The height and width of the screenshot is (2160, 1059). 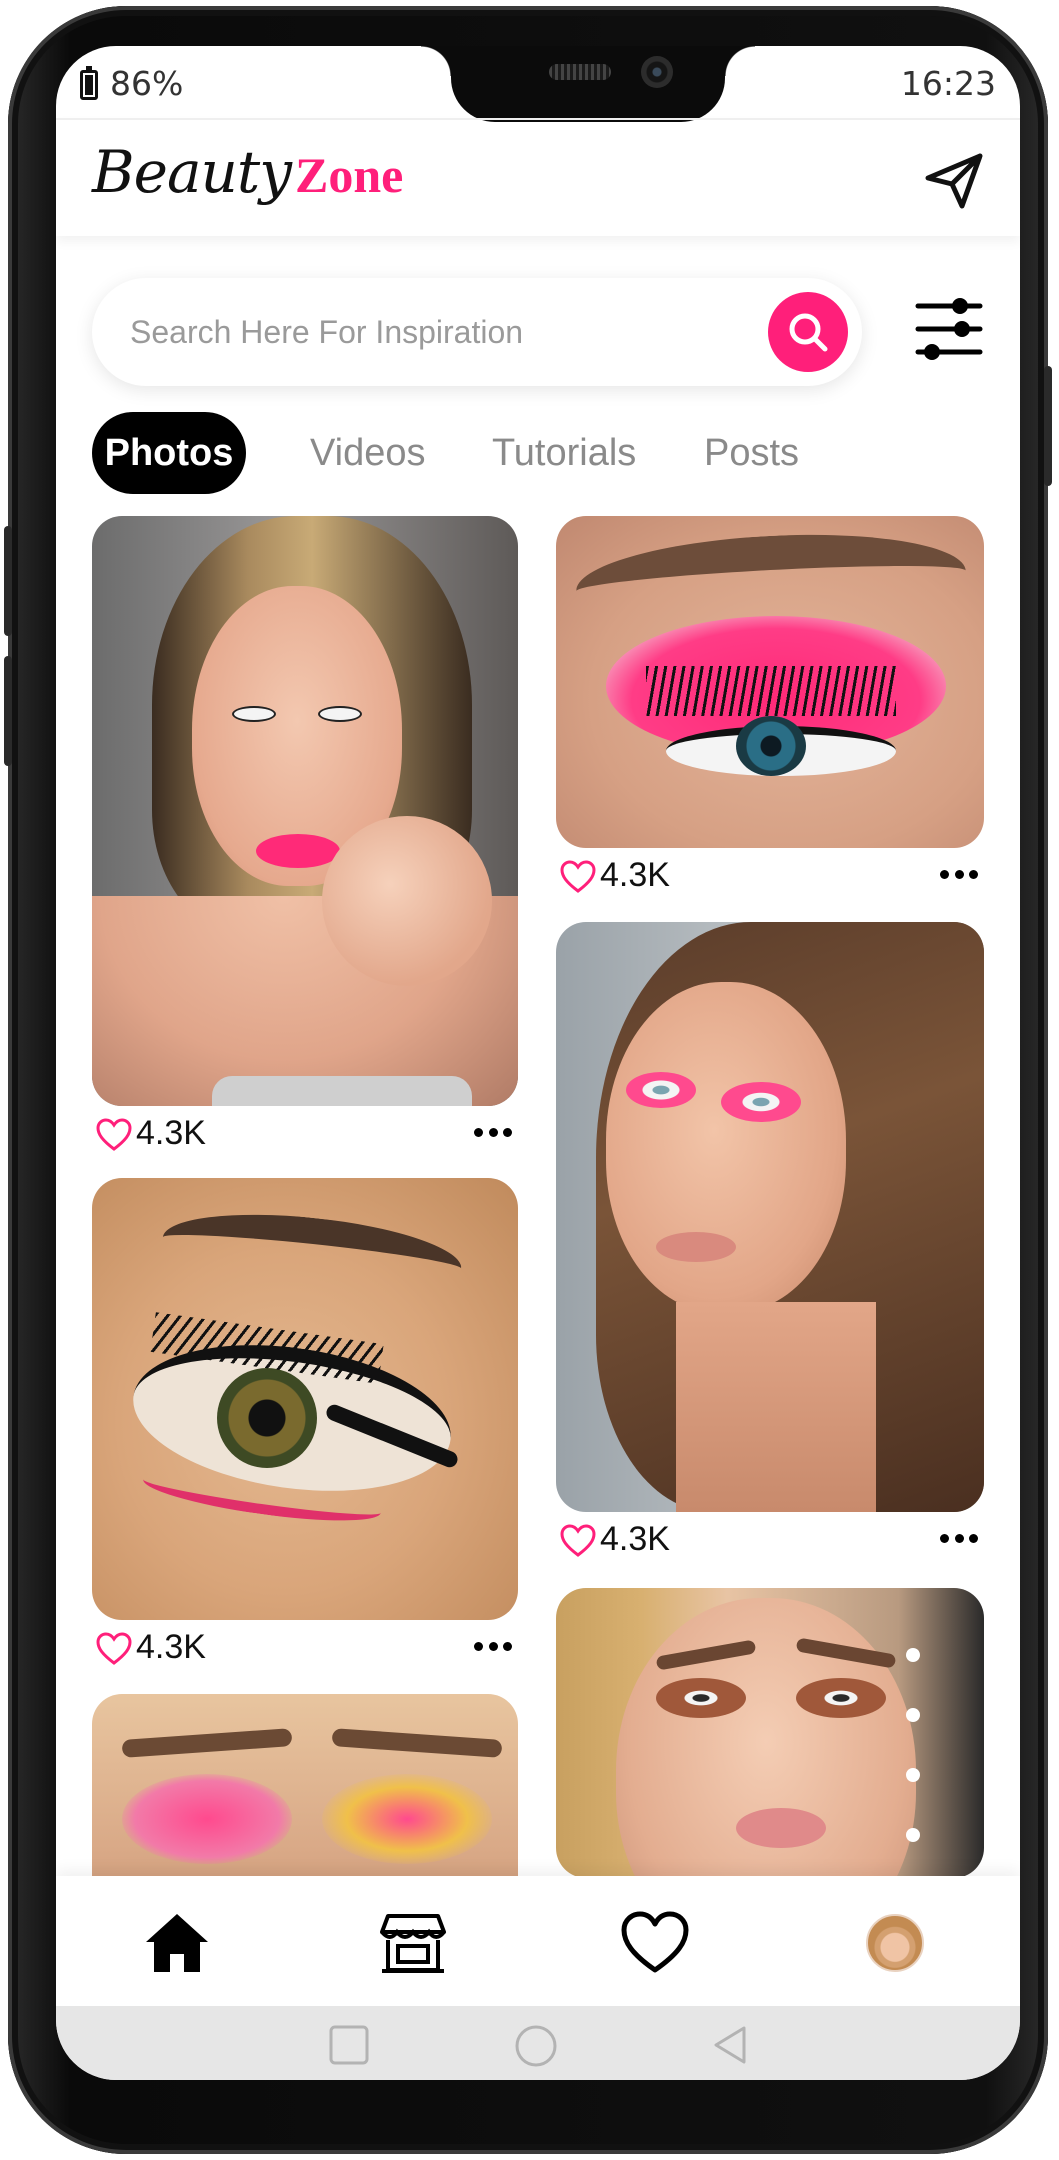 I want to click on photo-pink-eyeshadow, so click(x=305, y=1785).